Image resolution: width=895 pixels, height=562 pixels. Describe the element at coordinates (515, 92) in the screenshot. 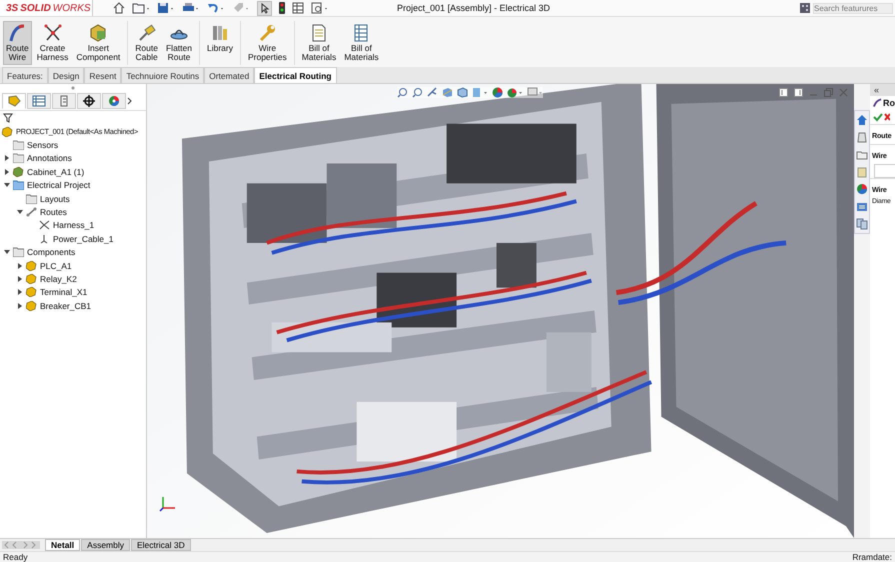

I see `scene-icon` at that location.